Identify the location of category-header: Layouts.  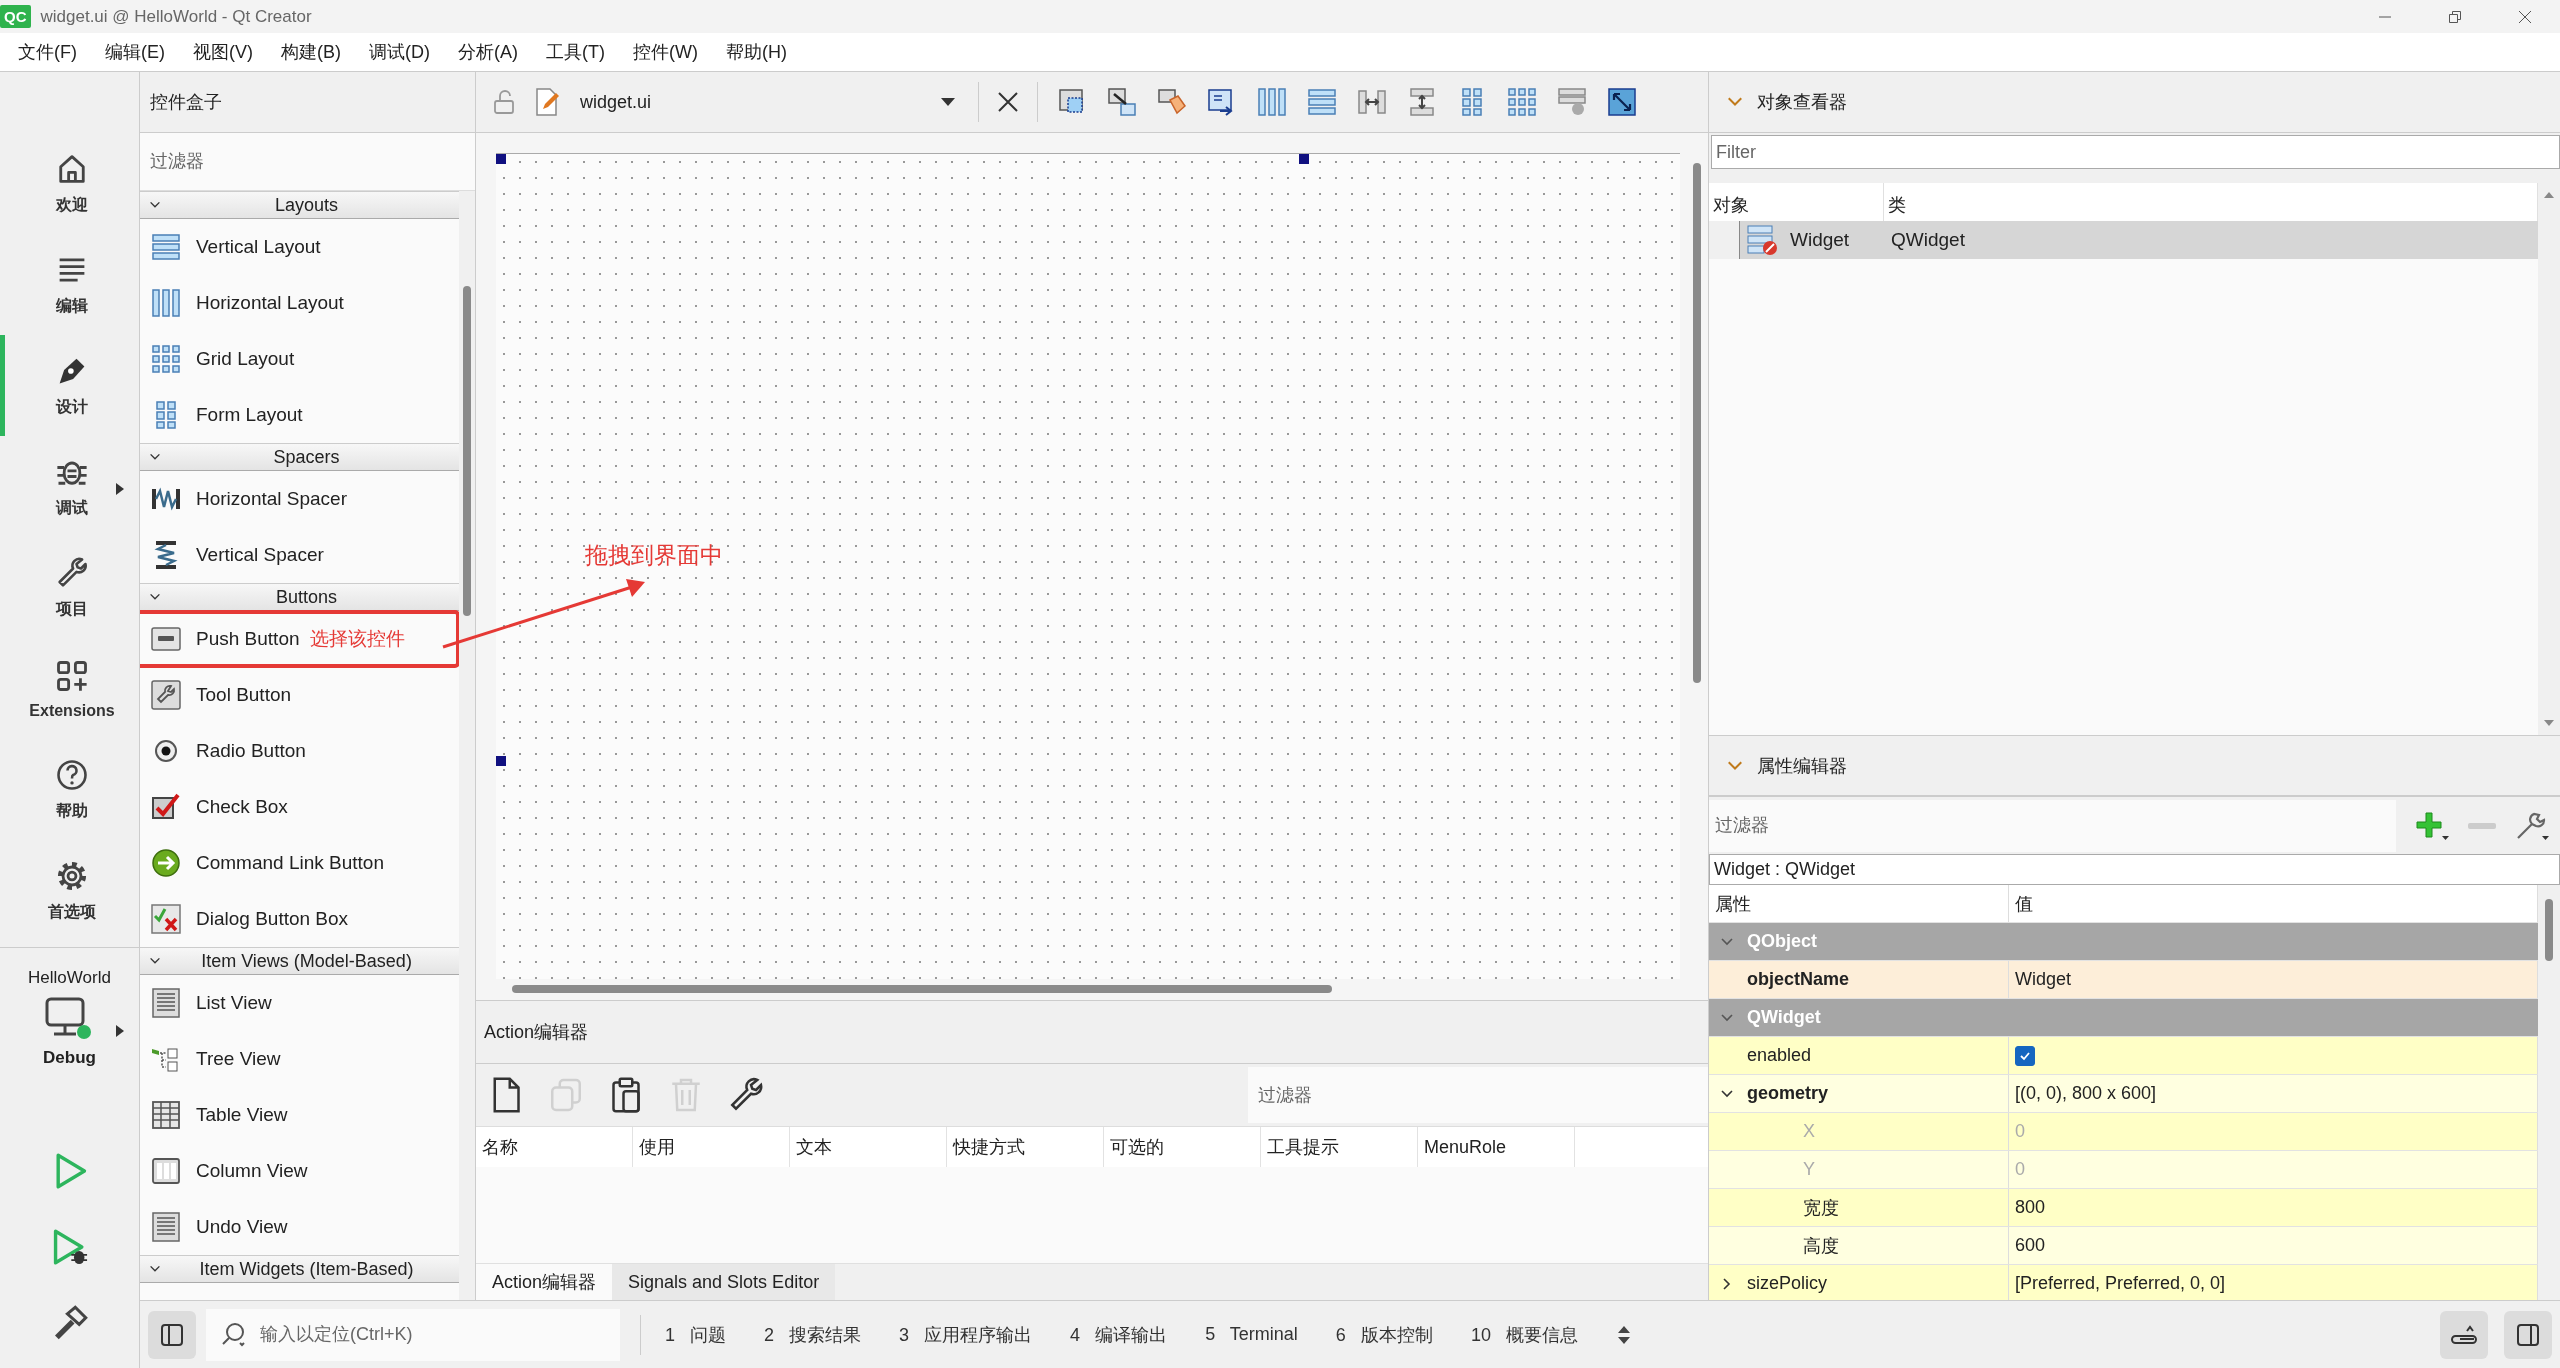
(299, 205).